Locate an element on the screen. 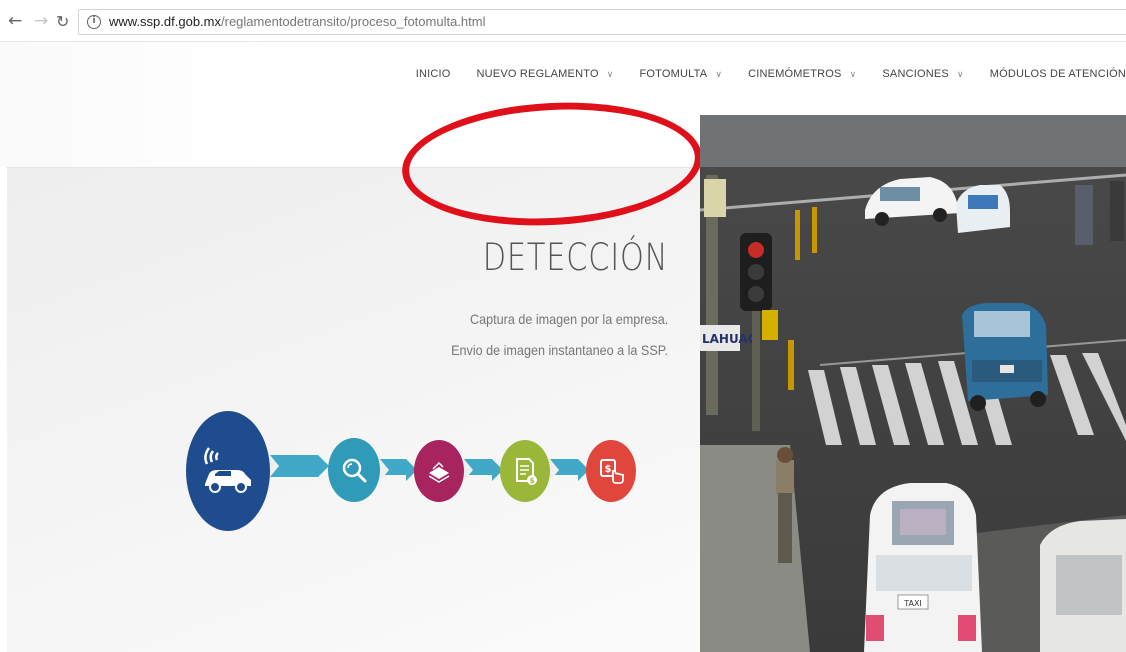  nav-sanciones: SANCIONES ∨ is located at coordinates (922, 78).